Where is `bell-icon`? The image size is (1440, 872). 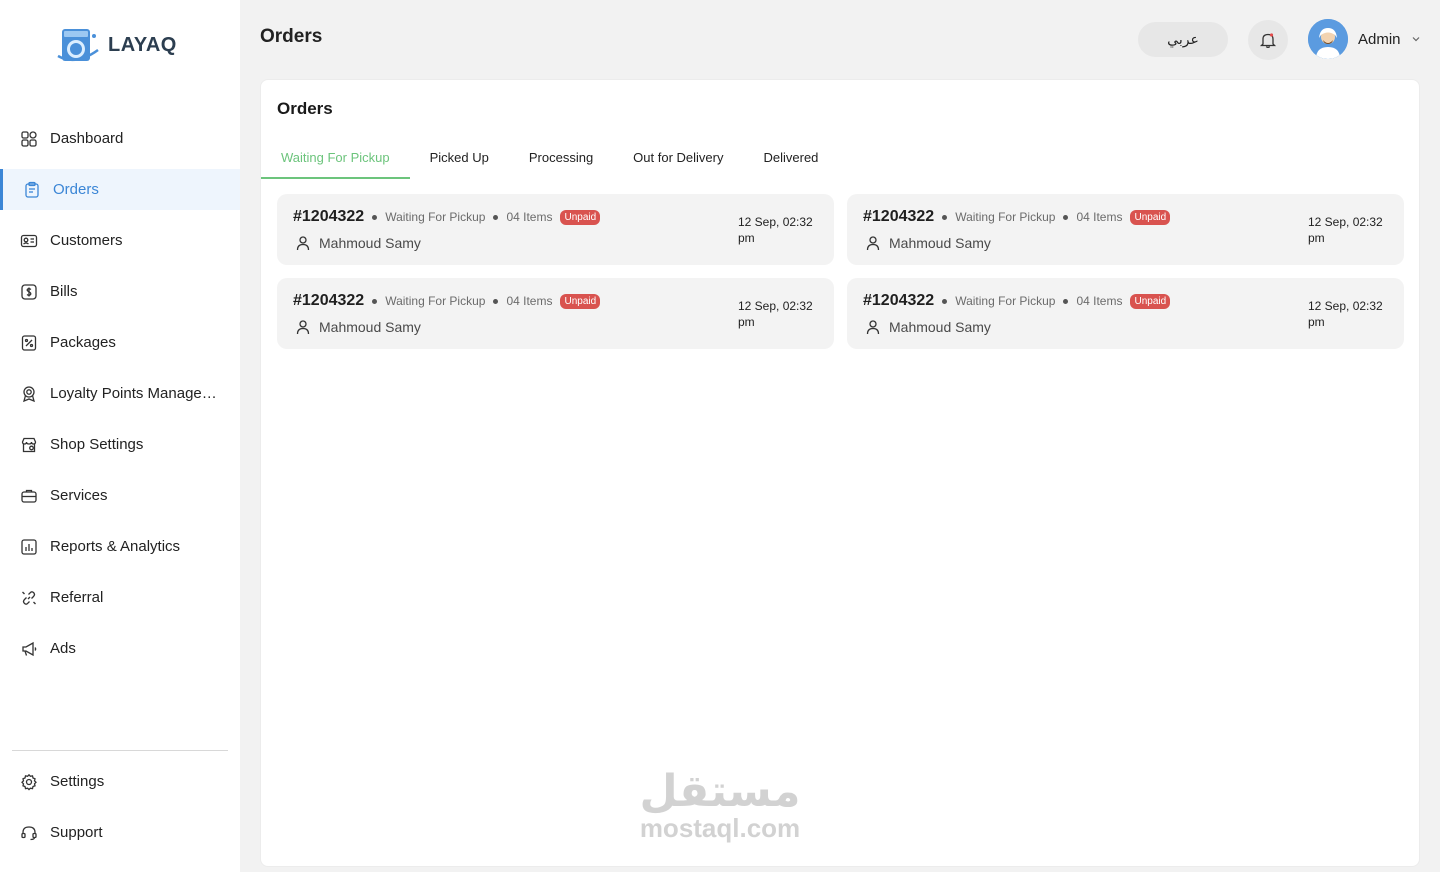 bell-icon is located at coordinates (1268, 41).